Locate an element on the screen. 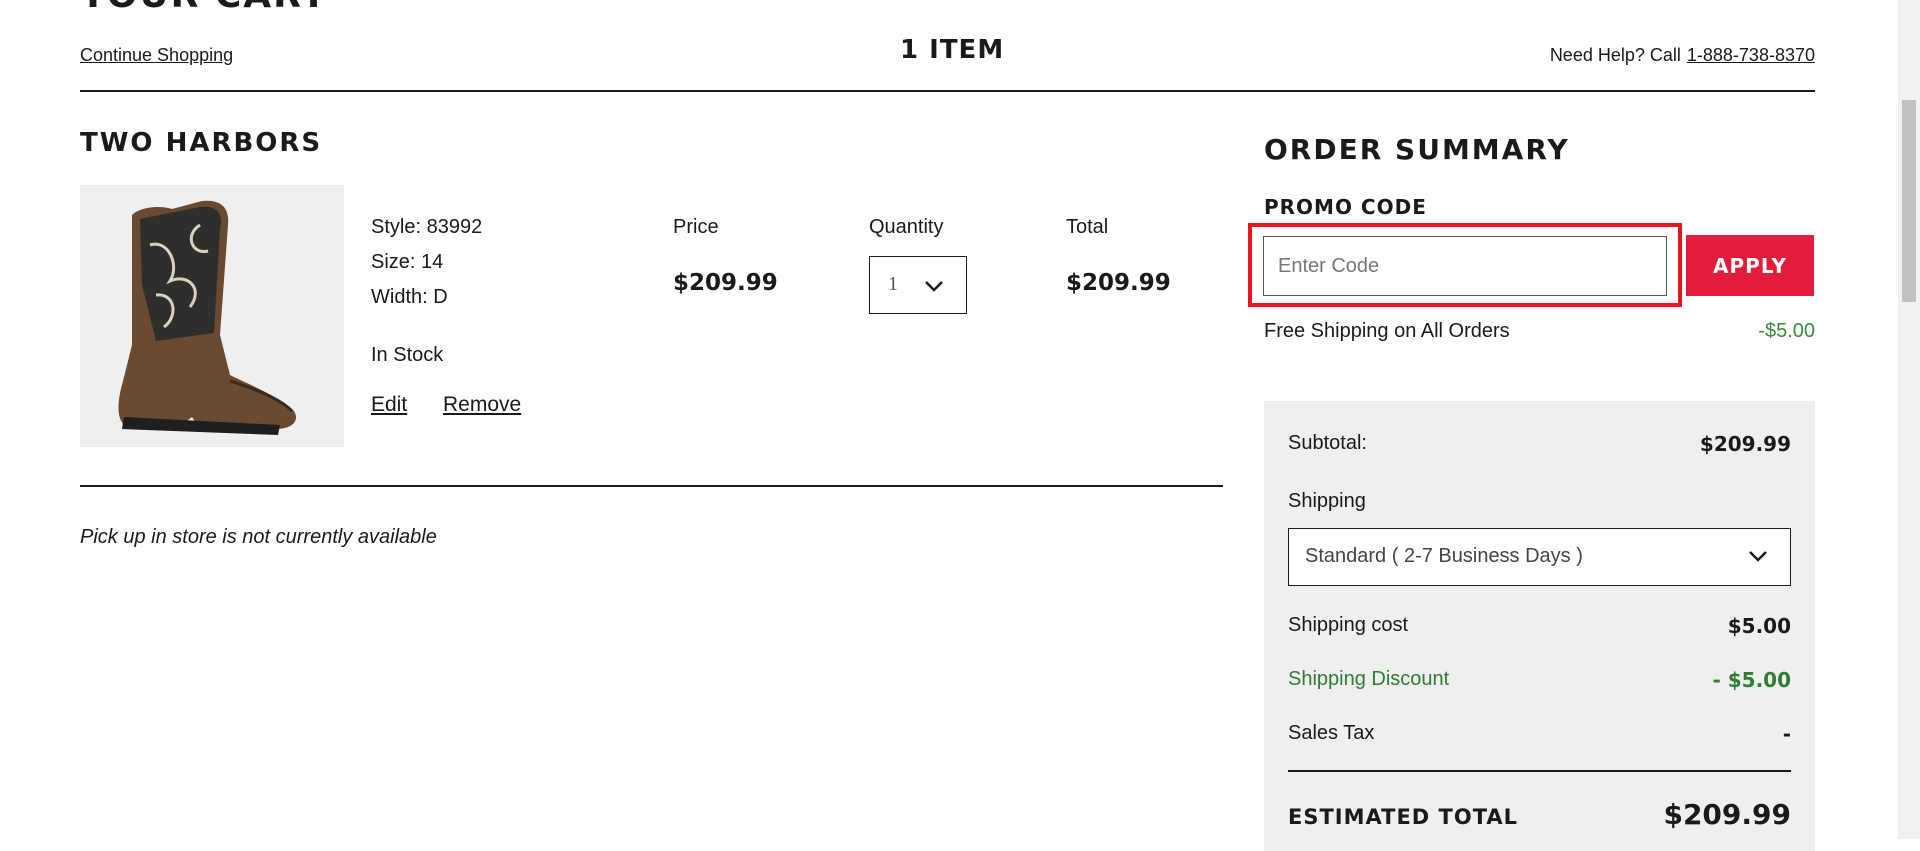 This screenshot has width=1920, height=851. page-scrollbar is located at coordinates (1909, 419).